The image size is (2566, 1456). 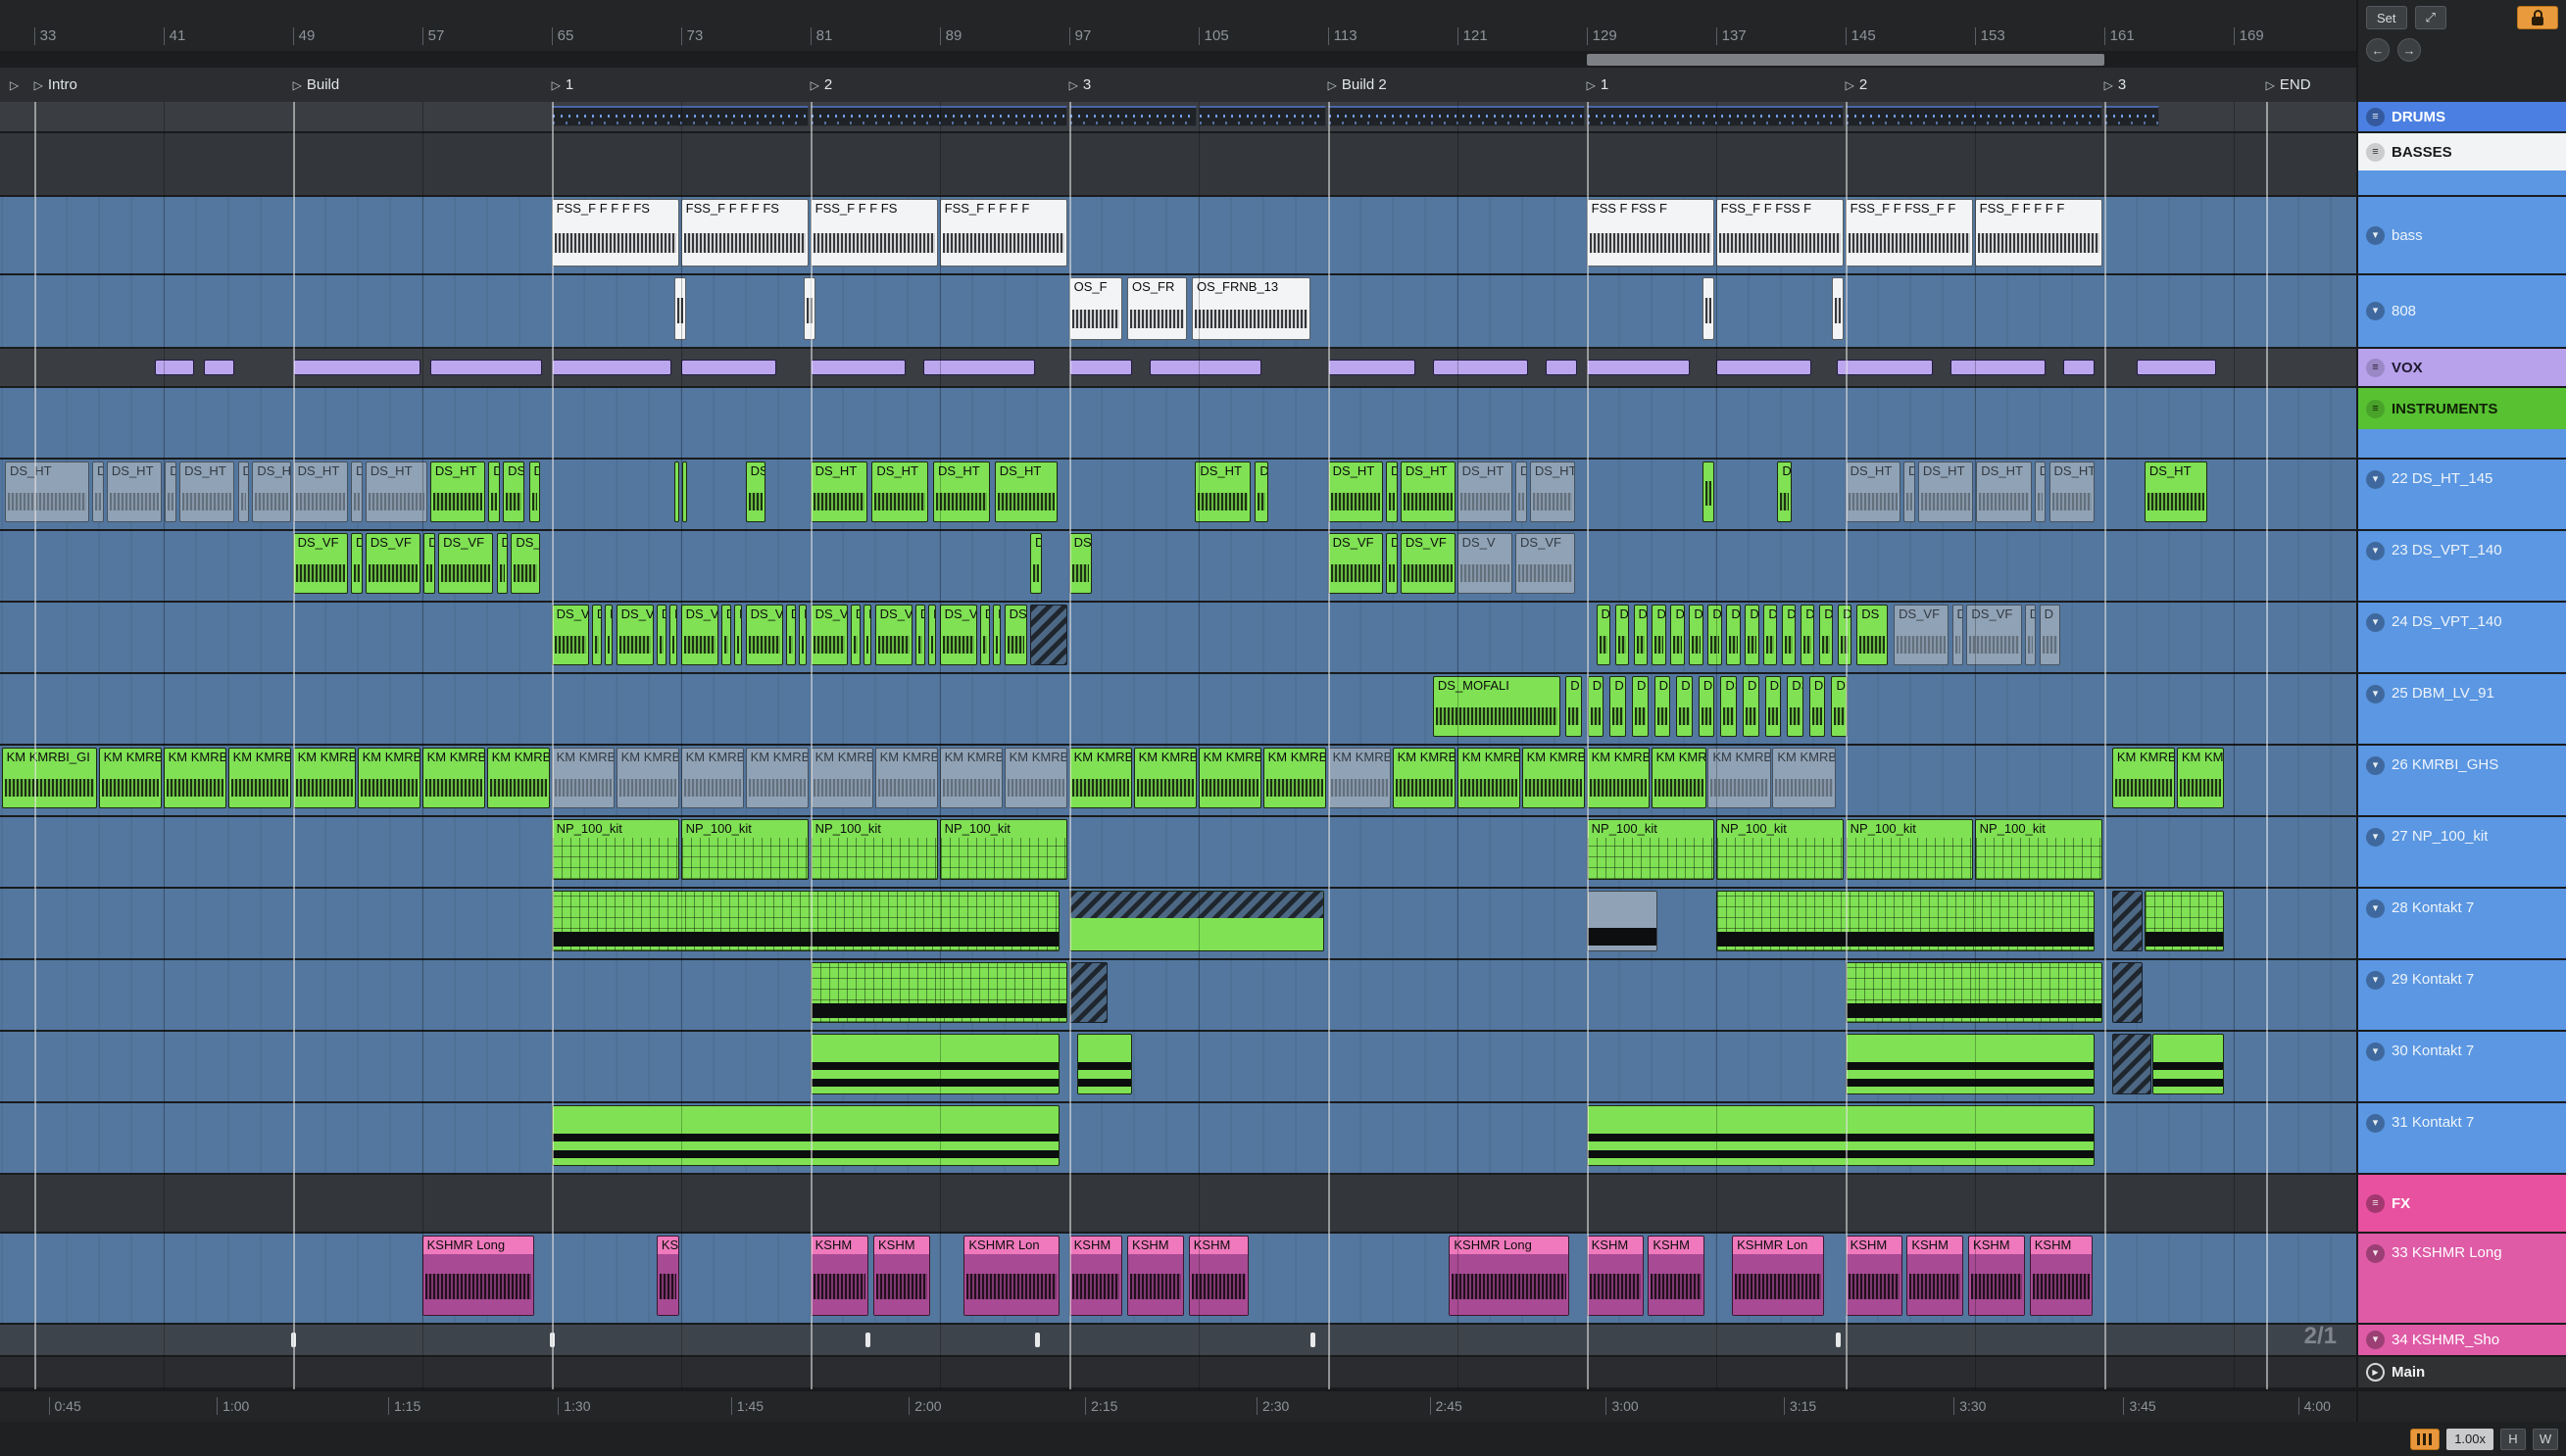 I want to click on clip: DS_MOFALI, so click(x=1496, y=706).